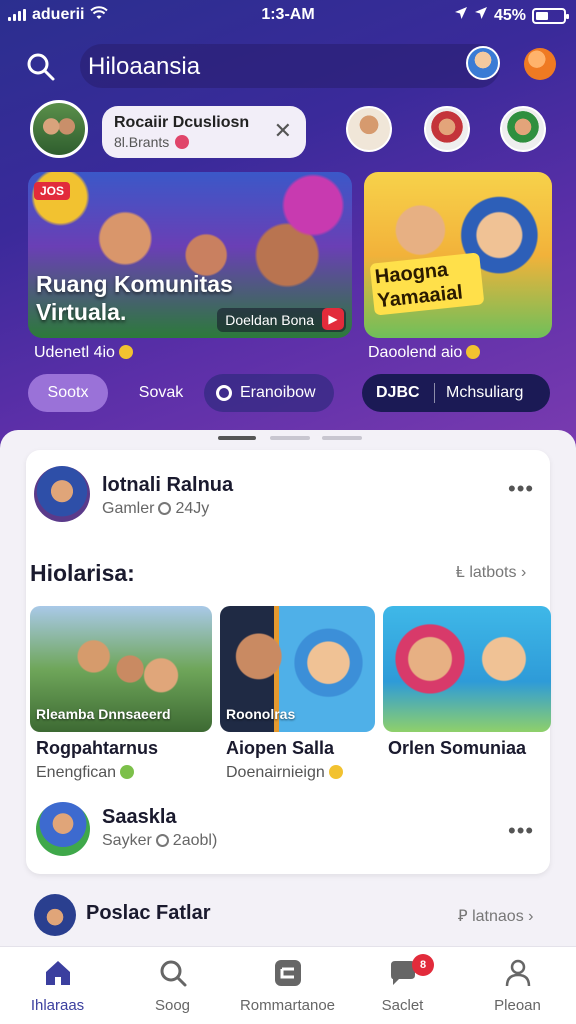 This screenshot has width=576, height=1024. I want to click on user-meta: Sayker 2aobl), so click(159, 841).